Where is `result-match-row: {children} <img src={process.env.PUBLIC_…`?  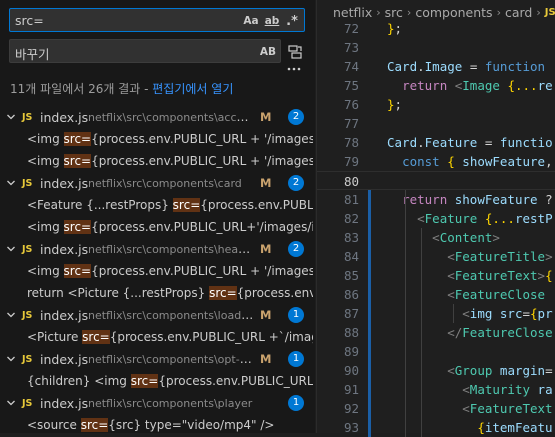
result-match-row: {children} <img src={process.env.PUBLIC_… is located at coordinates (170, 381).